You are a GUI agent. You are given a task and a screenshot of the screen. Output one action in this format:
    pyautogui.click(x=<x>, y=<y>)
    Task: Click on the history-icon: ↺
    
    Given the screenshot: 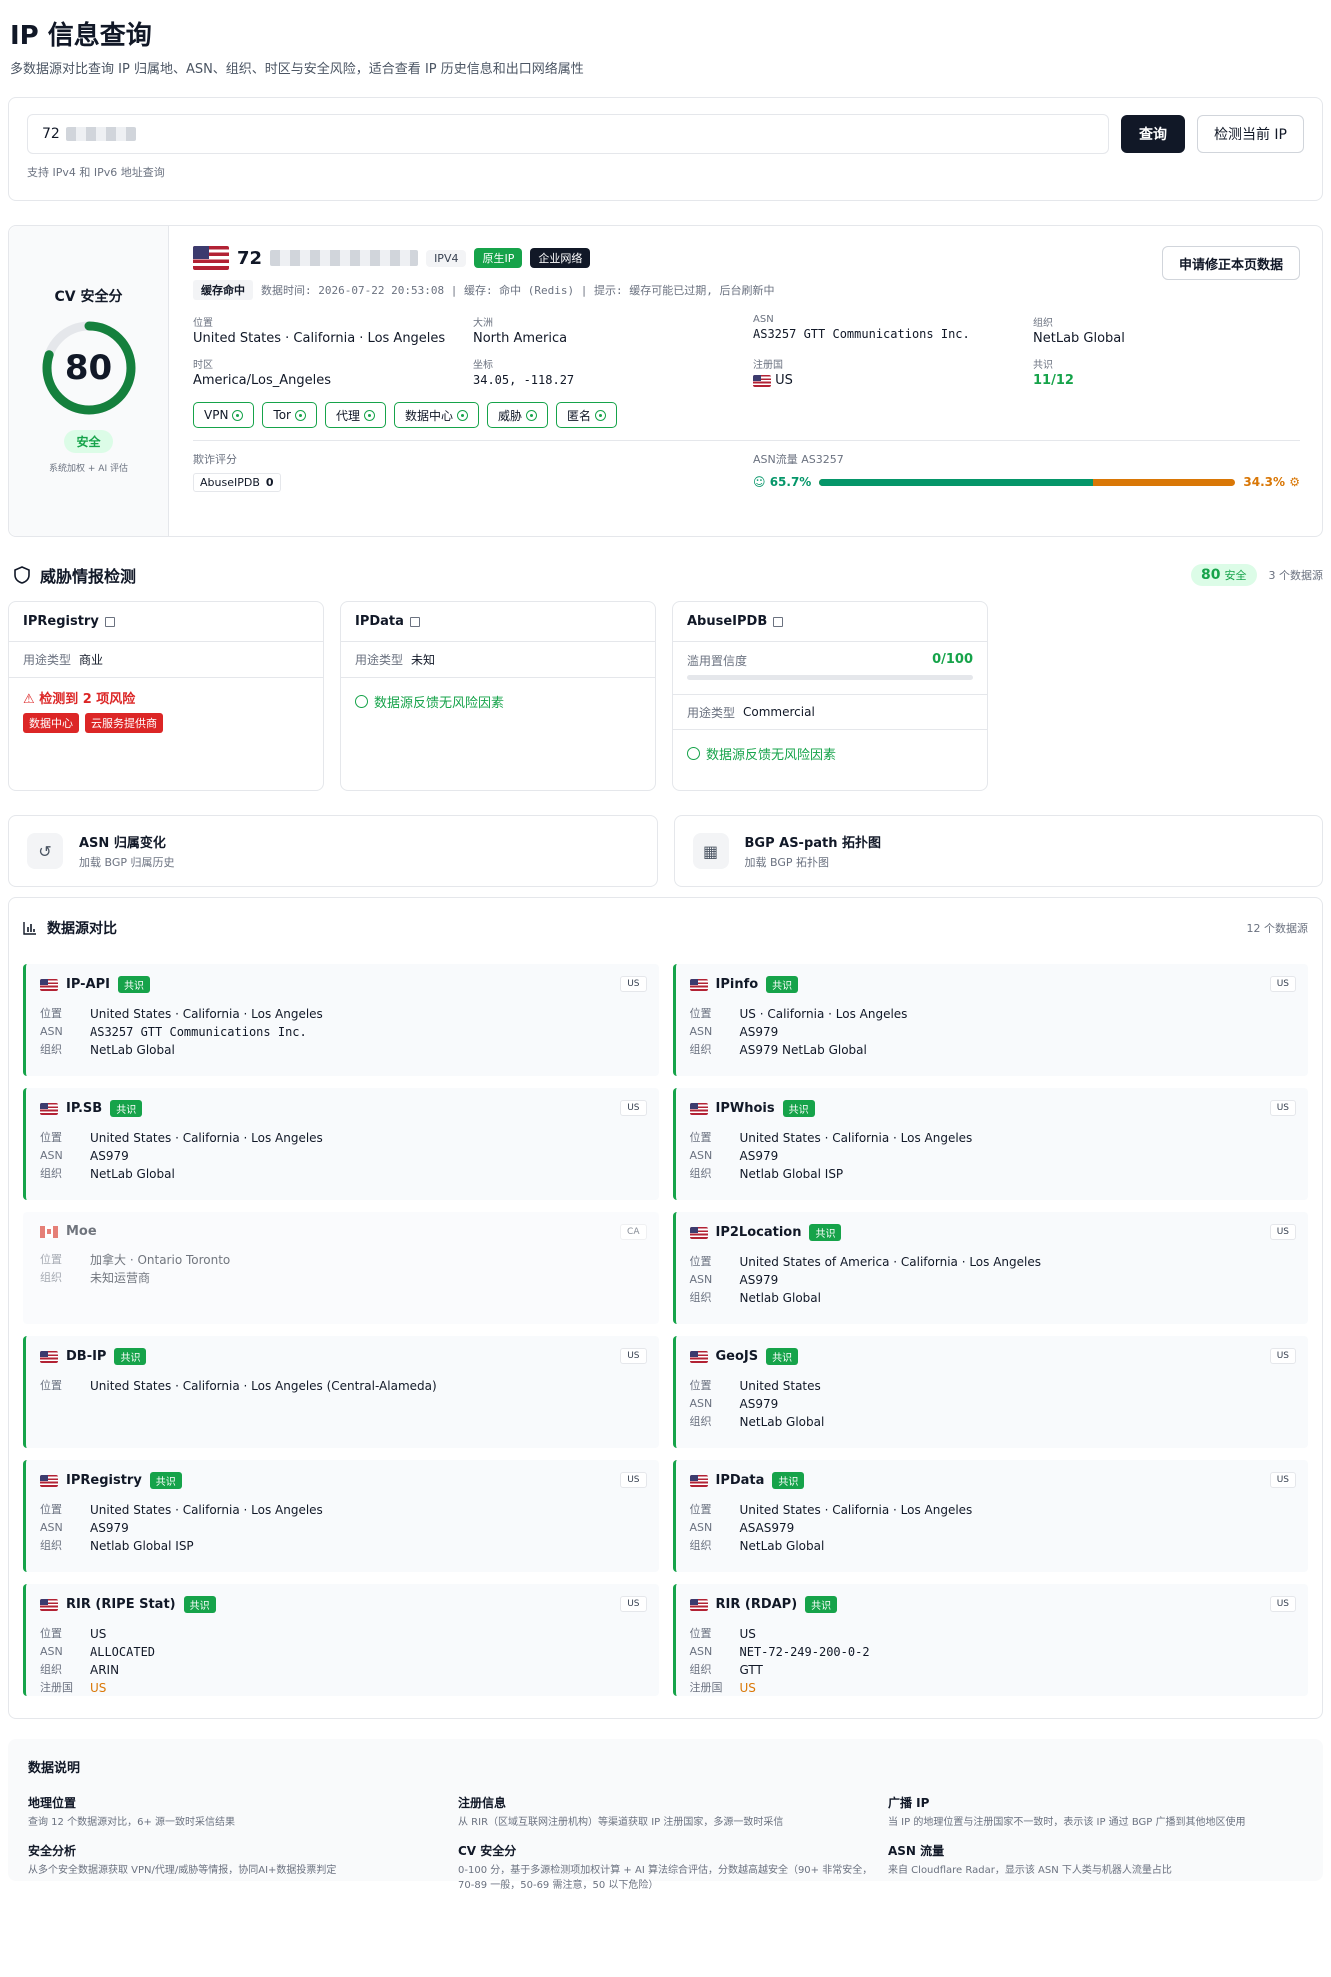 What is the action you would take?
    pyautogui.click(x=45, y=851)
    